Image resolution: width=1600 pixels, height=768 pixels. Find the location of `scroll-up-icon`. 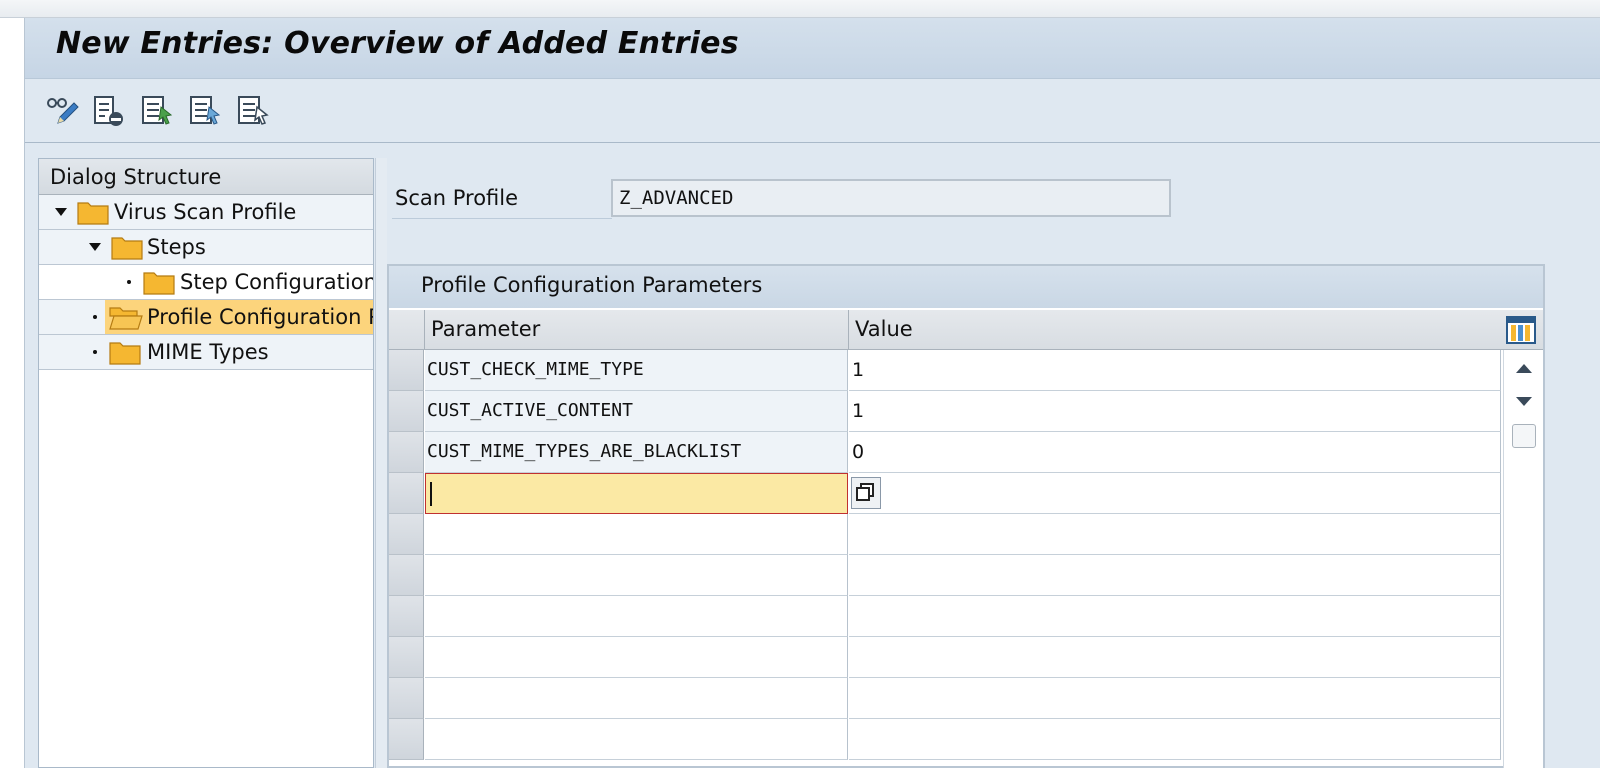

scroll-up-icon is located at coordinates (1524, 368).